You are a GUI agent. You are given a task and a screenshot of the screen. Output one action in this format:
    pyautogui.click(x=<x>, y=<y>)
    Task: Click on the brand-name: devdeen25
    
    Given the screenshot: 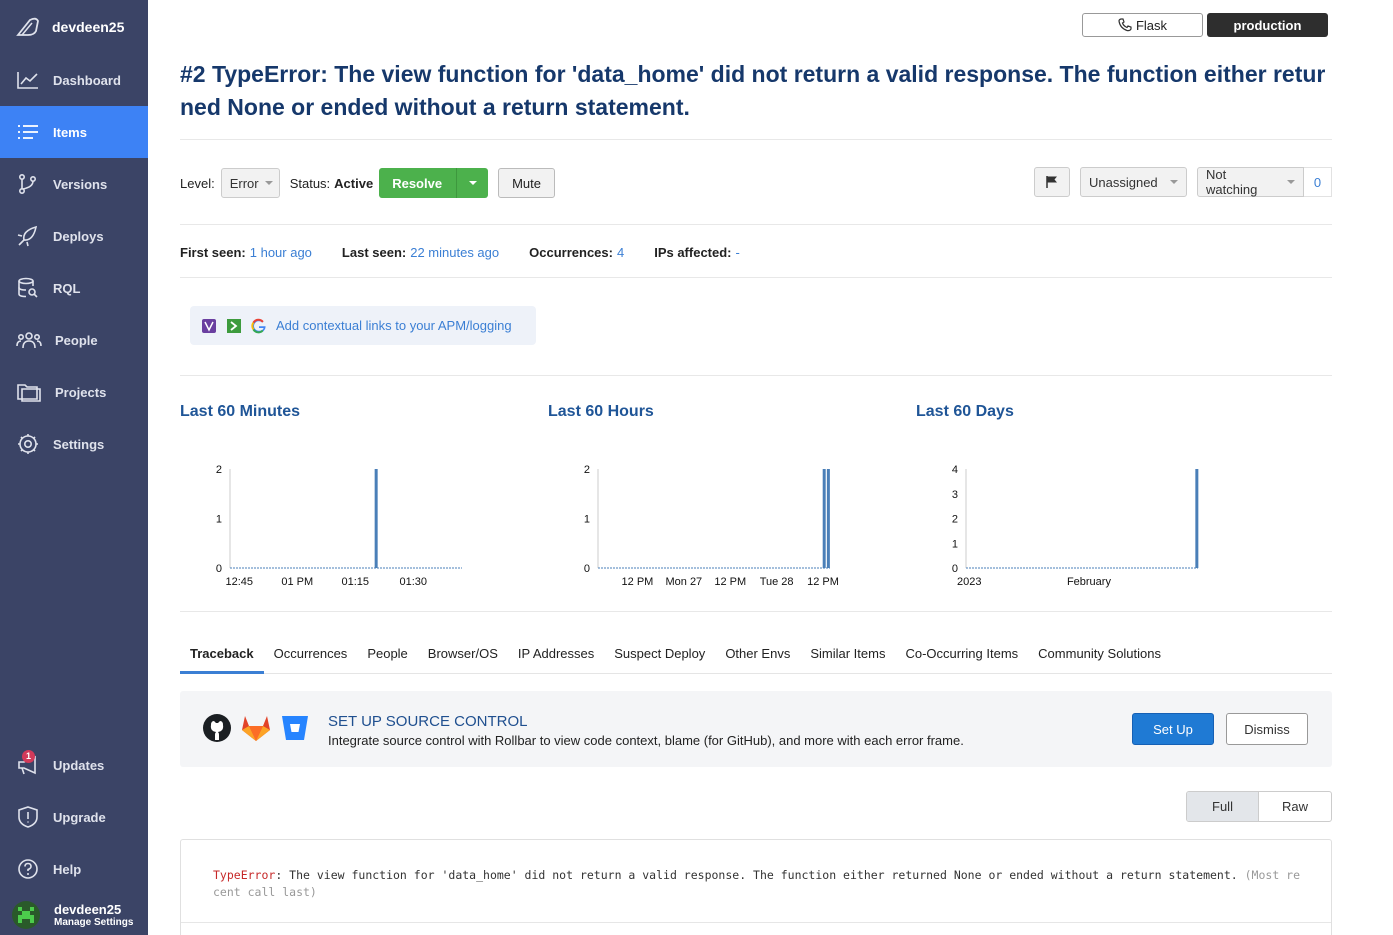 What is the action you would take?
    pyautogui.click(x=88, y=27)
    